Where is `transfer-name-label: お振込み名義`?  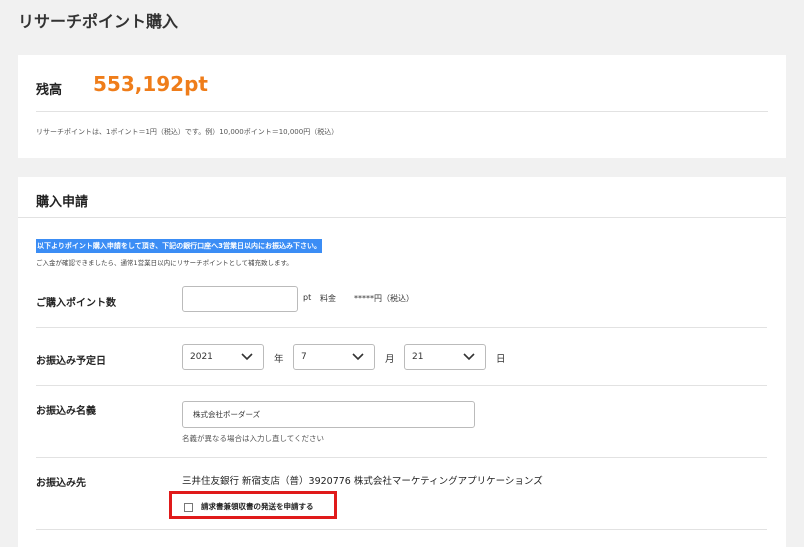
transfer-name-label: お振込み名義 is located at coordinates (66, 411).